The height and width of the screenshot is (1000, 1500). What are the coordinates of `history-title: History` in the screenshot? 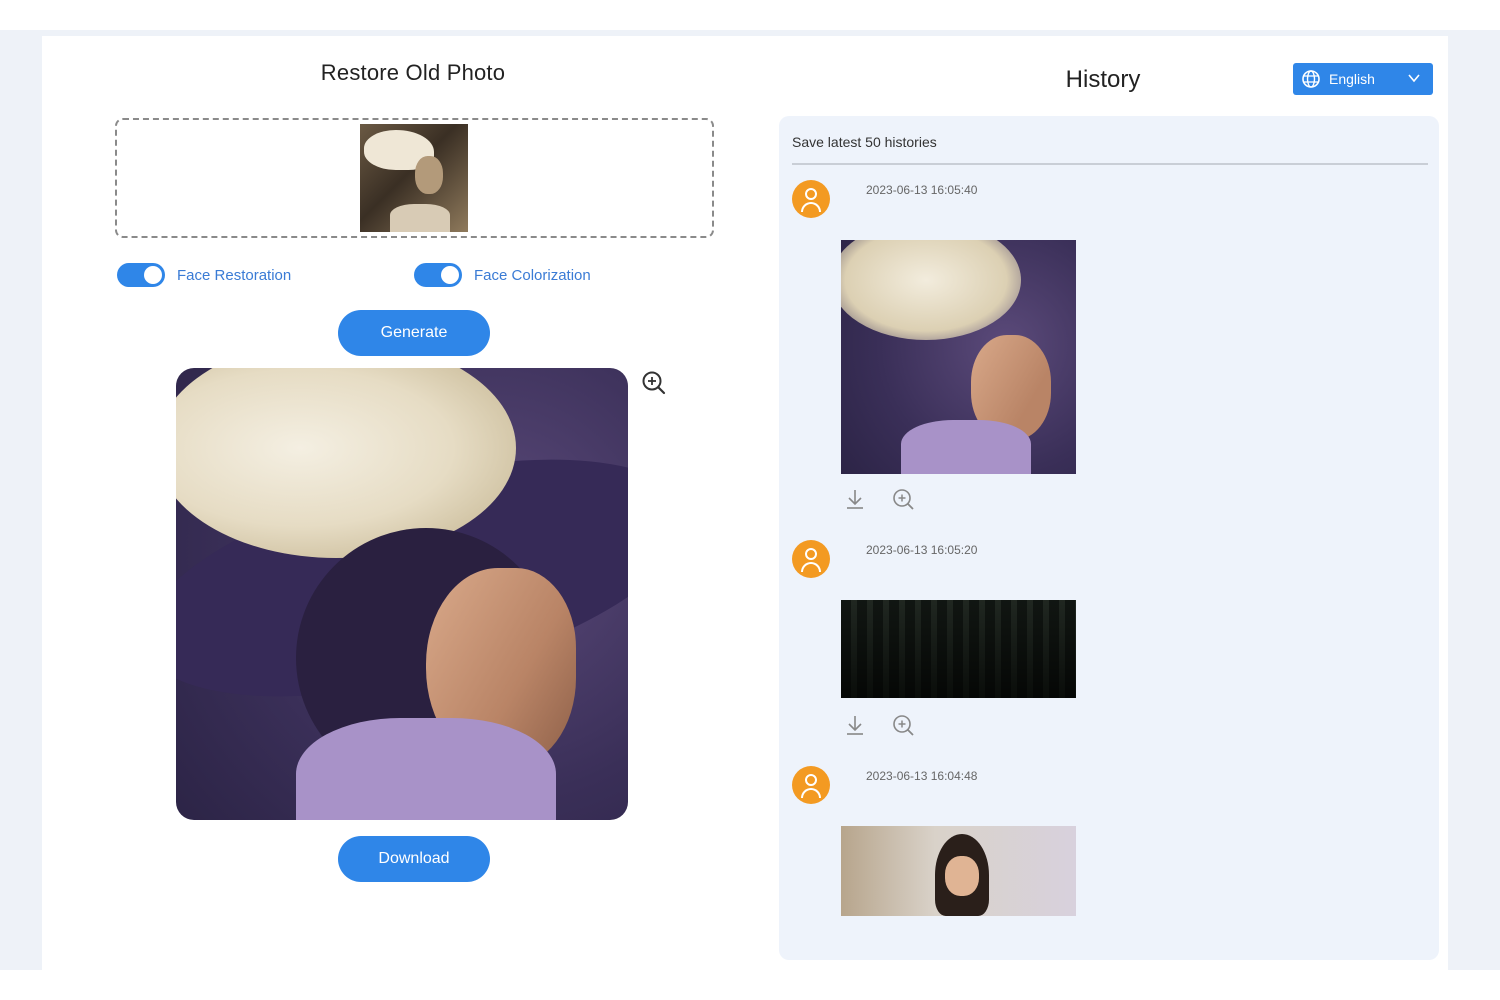 It's located at (1103, 79).